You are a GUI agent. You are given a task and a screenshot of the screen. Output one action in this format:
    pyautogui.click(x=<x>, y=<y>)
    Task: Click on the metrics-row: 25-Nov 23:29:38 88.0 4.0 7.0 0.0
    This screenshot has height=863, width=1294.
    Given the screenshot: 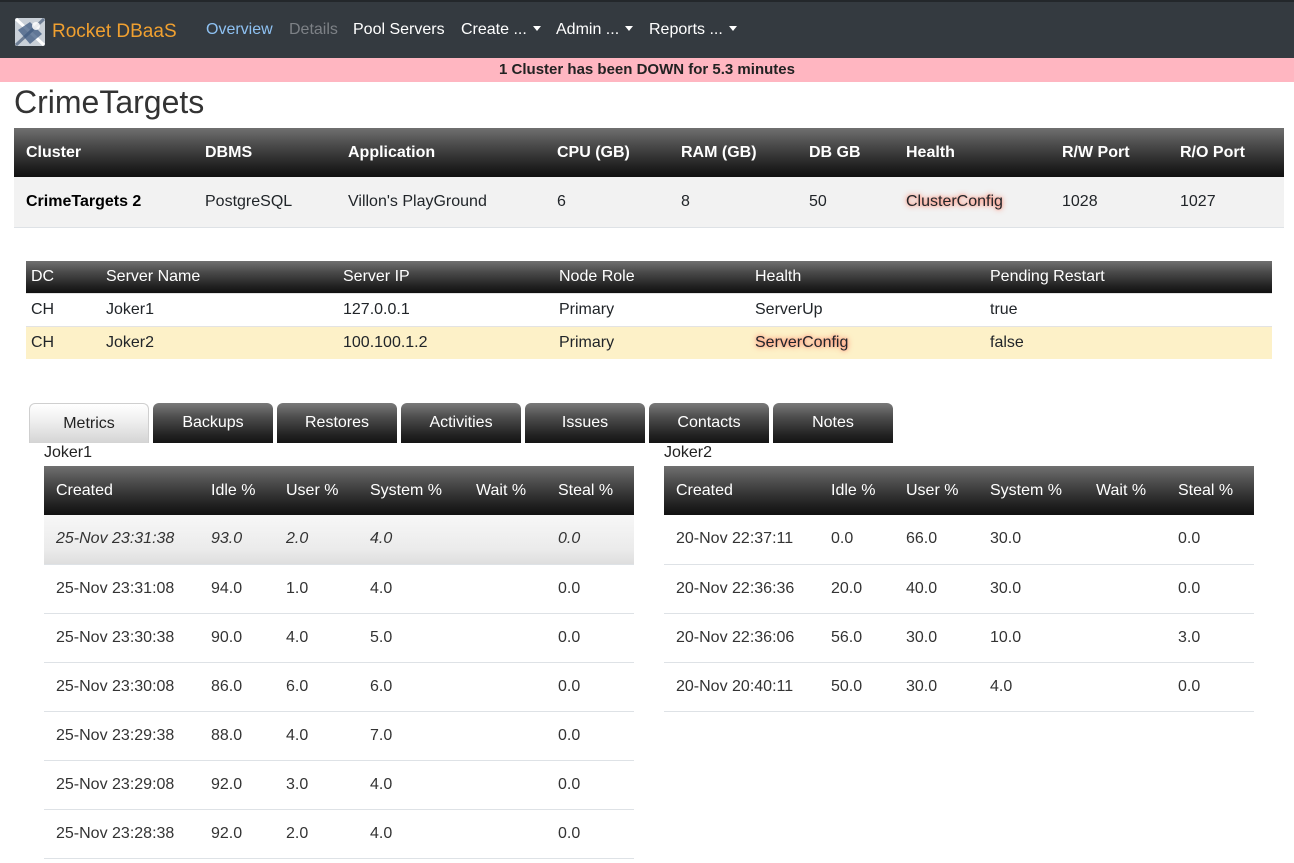 What is the action you would take?
    pyautogui.click(x=339, y=736)
    